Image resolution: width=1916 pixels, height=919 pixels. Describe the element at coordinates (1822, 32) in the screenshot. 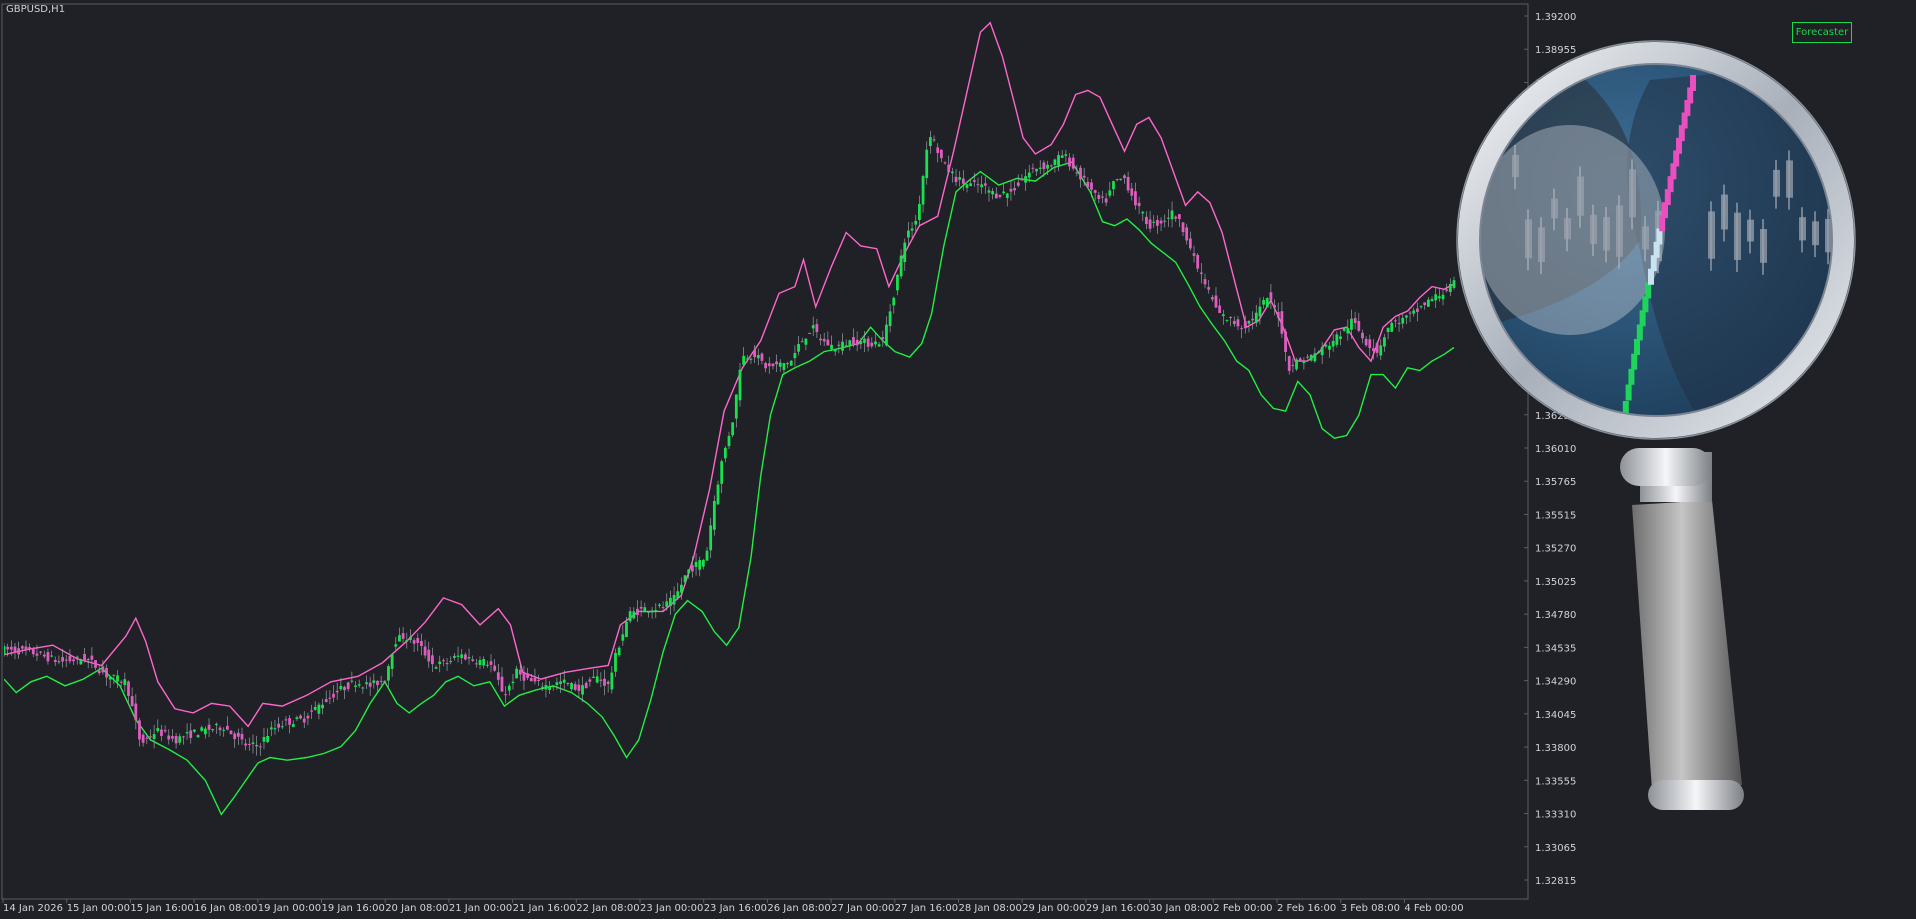

I see `forecaster-button: Forecaster` at that location.